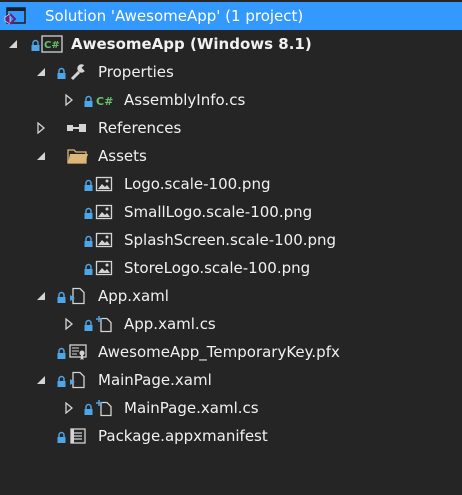 The image size is (462, 495). What do you see at coordinates (231, 72) in the screenshot?
I see `properties-node: Properties` at bounding box center [231, 72].